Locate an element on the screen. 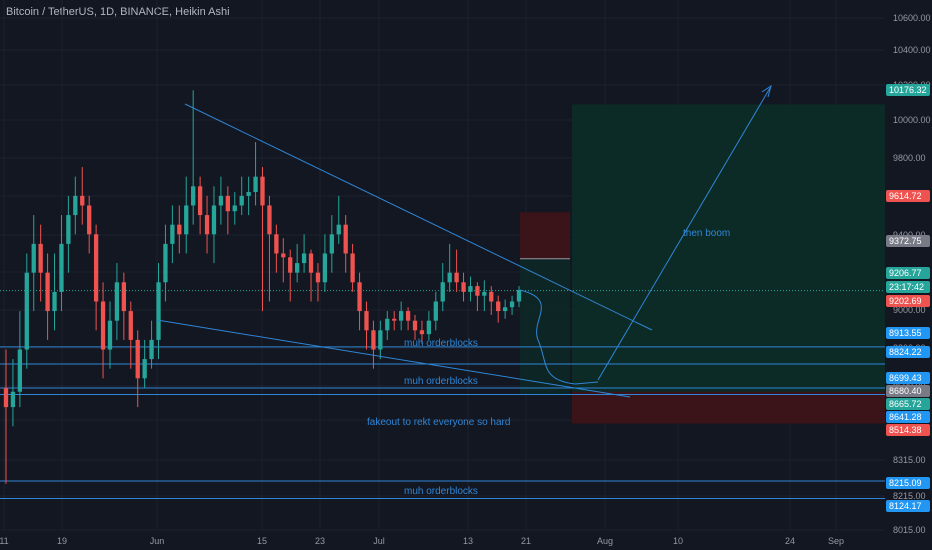 This screenshot has width=932, height=550. price-badge-label: 8824.22 is located at coordinates (905, 352).